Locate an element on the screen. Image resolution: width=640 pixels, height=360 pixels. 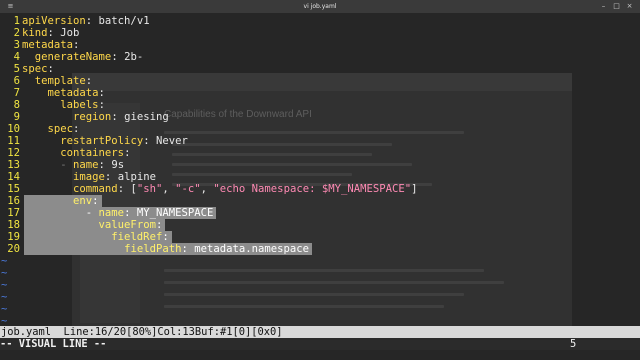
line-number: 17 is located at coordinates (13, 213).